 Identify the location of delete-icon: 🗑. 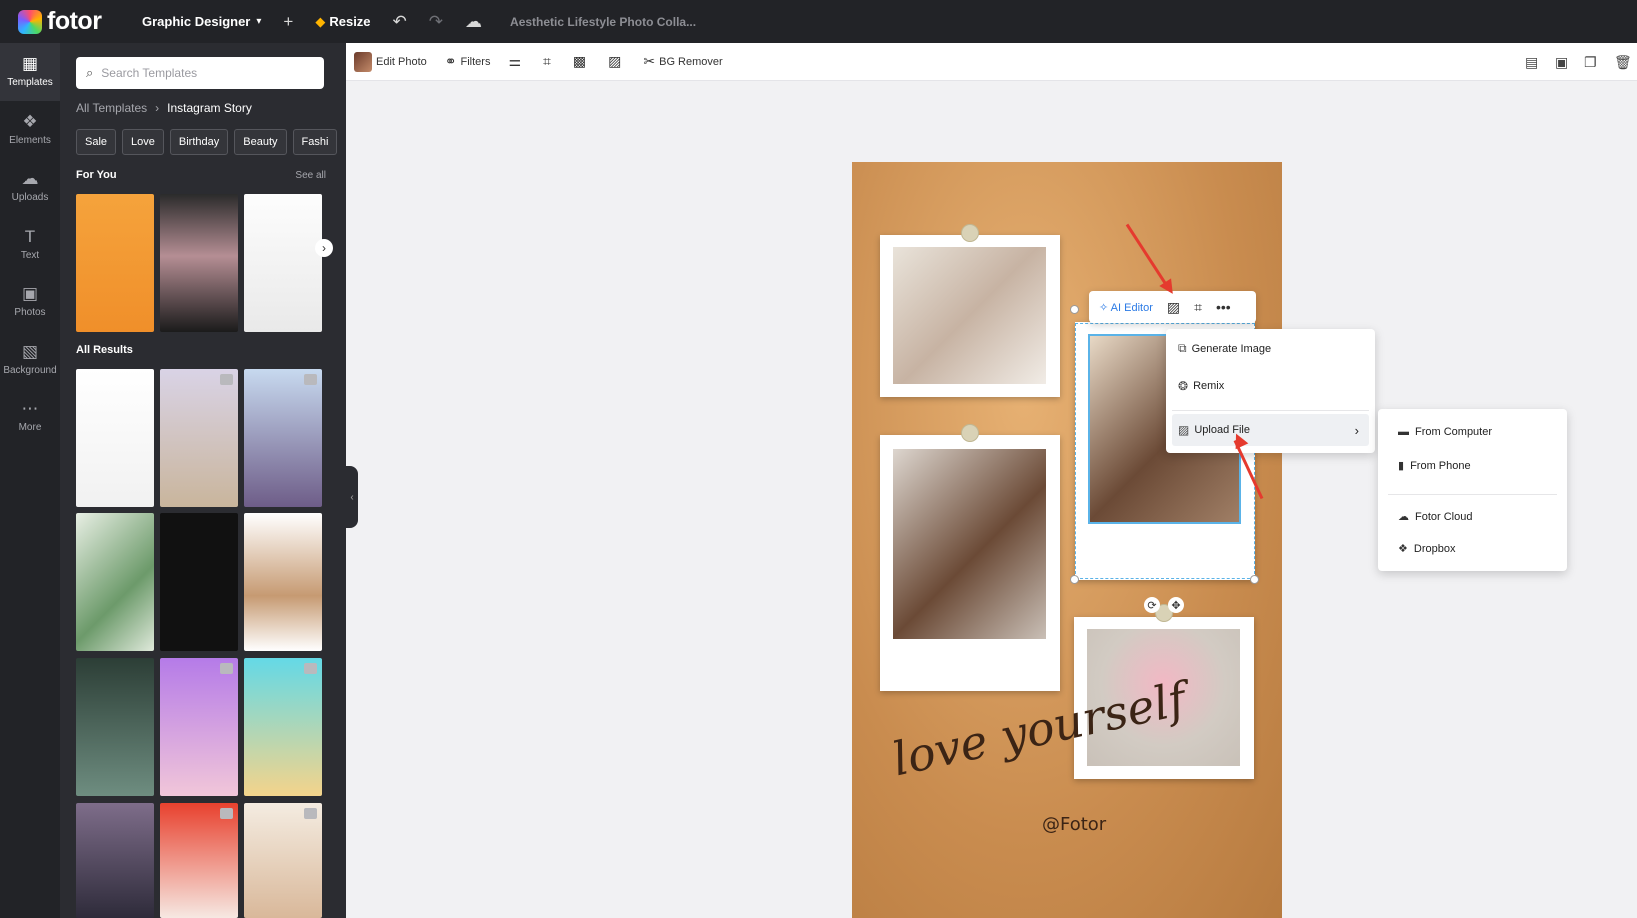
(1623, 62).